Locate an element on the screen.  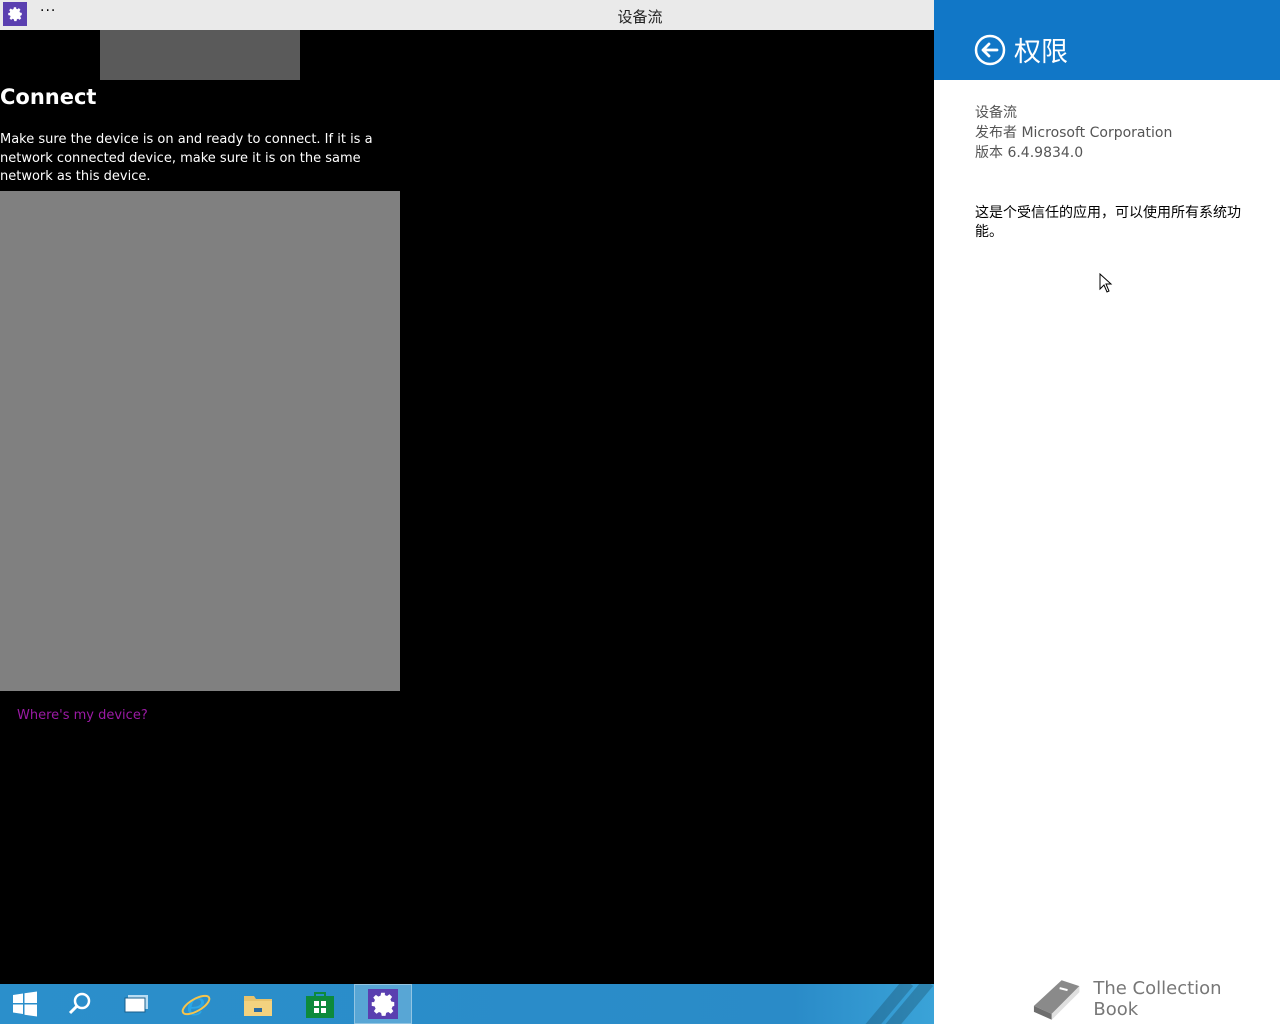
version-label: 版本 6.4.9834.0 is located at coordinates (1029, 153).